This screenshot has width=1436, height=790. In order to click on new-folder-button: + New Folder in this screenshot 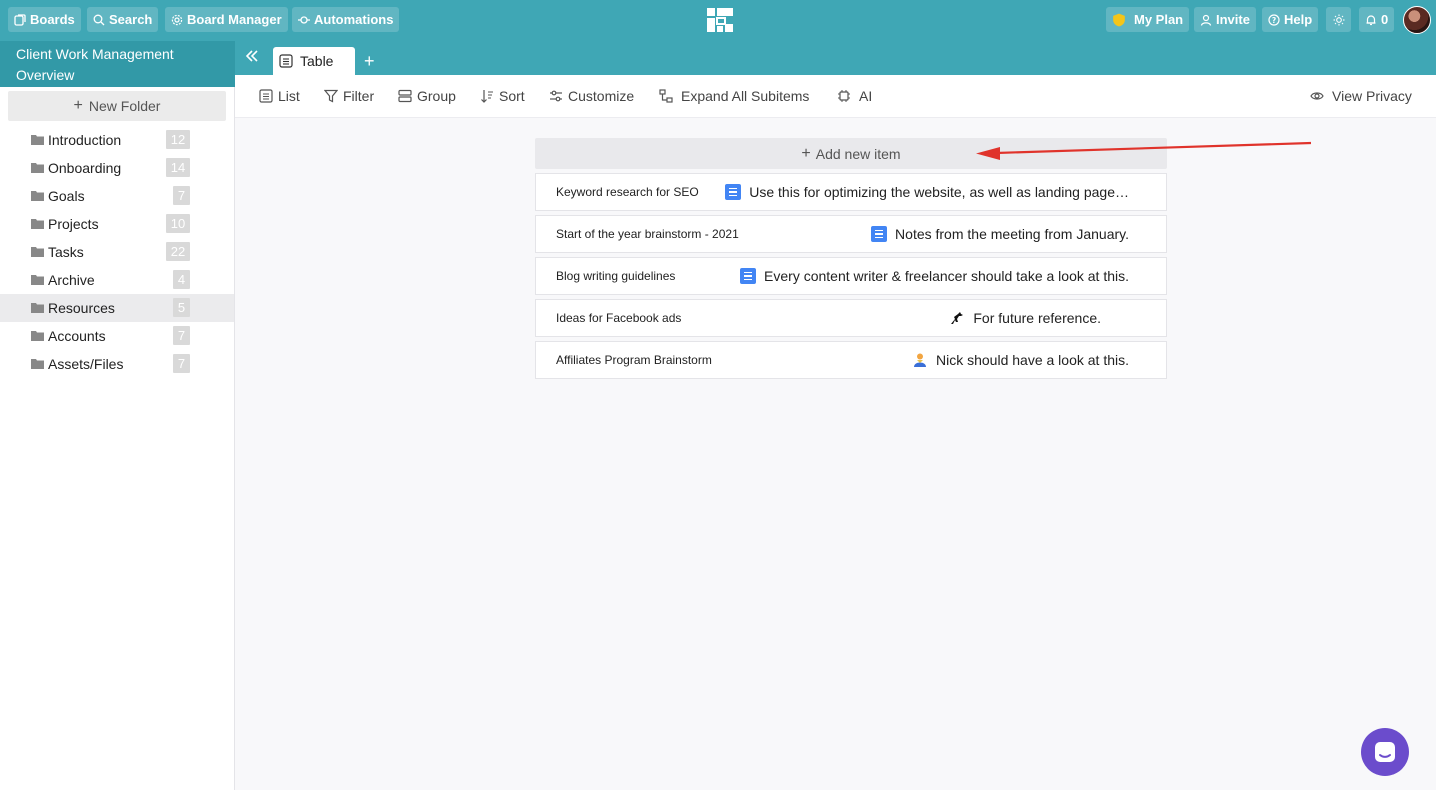, I will do `click(117, 106)`.